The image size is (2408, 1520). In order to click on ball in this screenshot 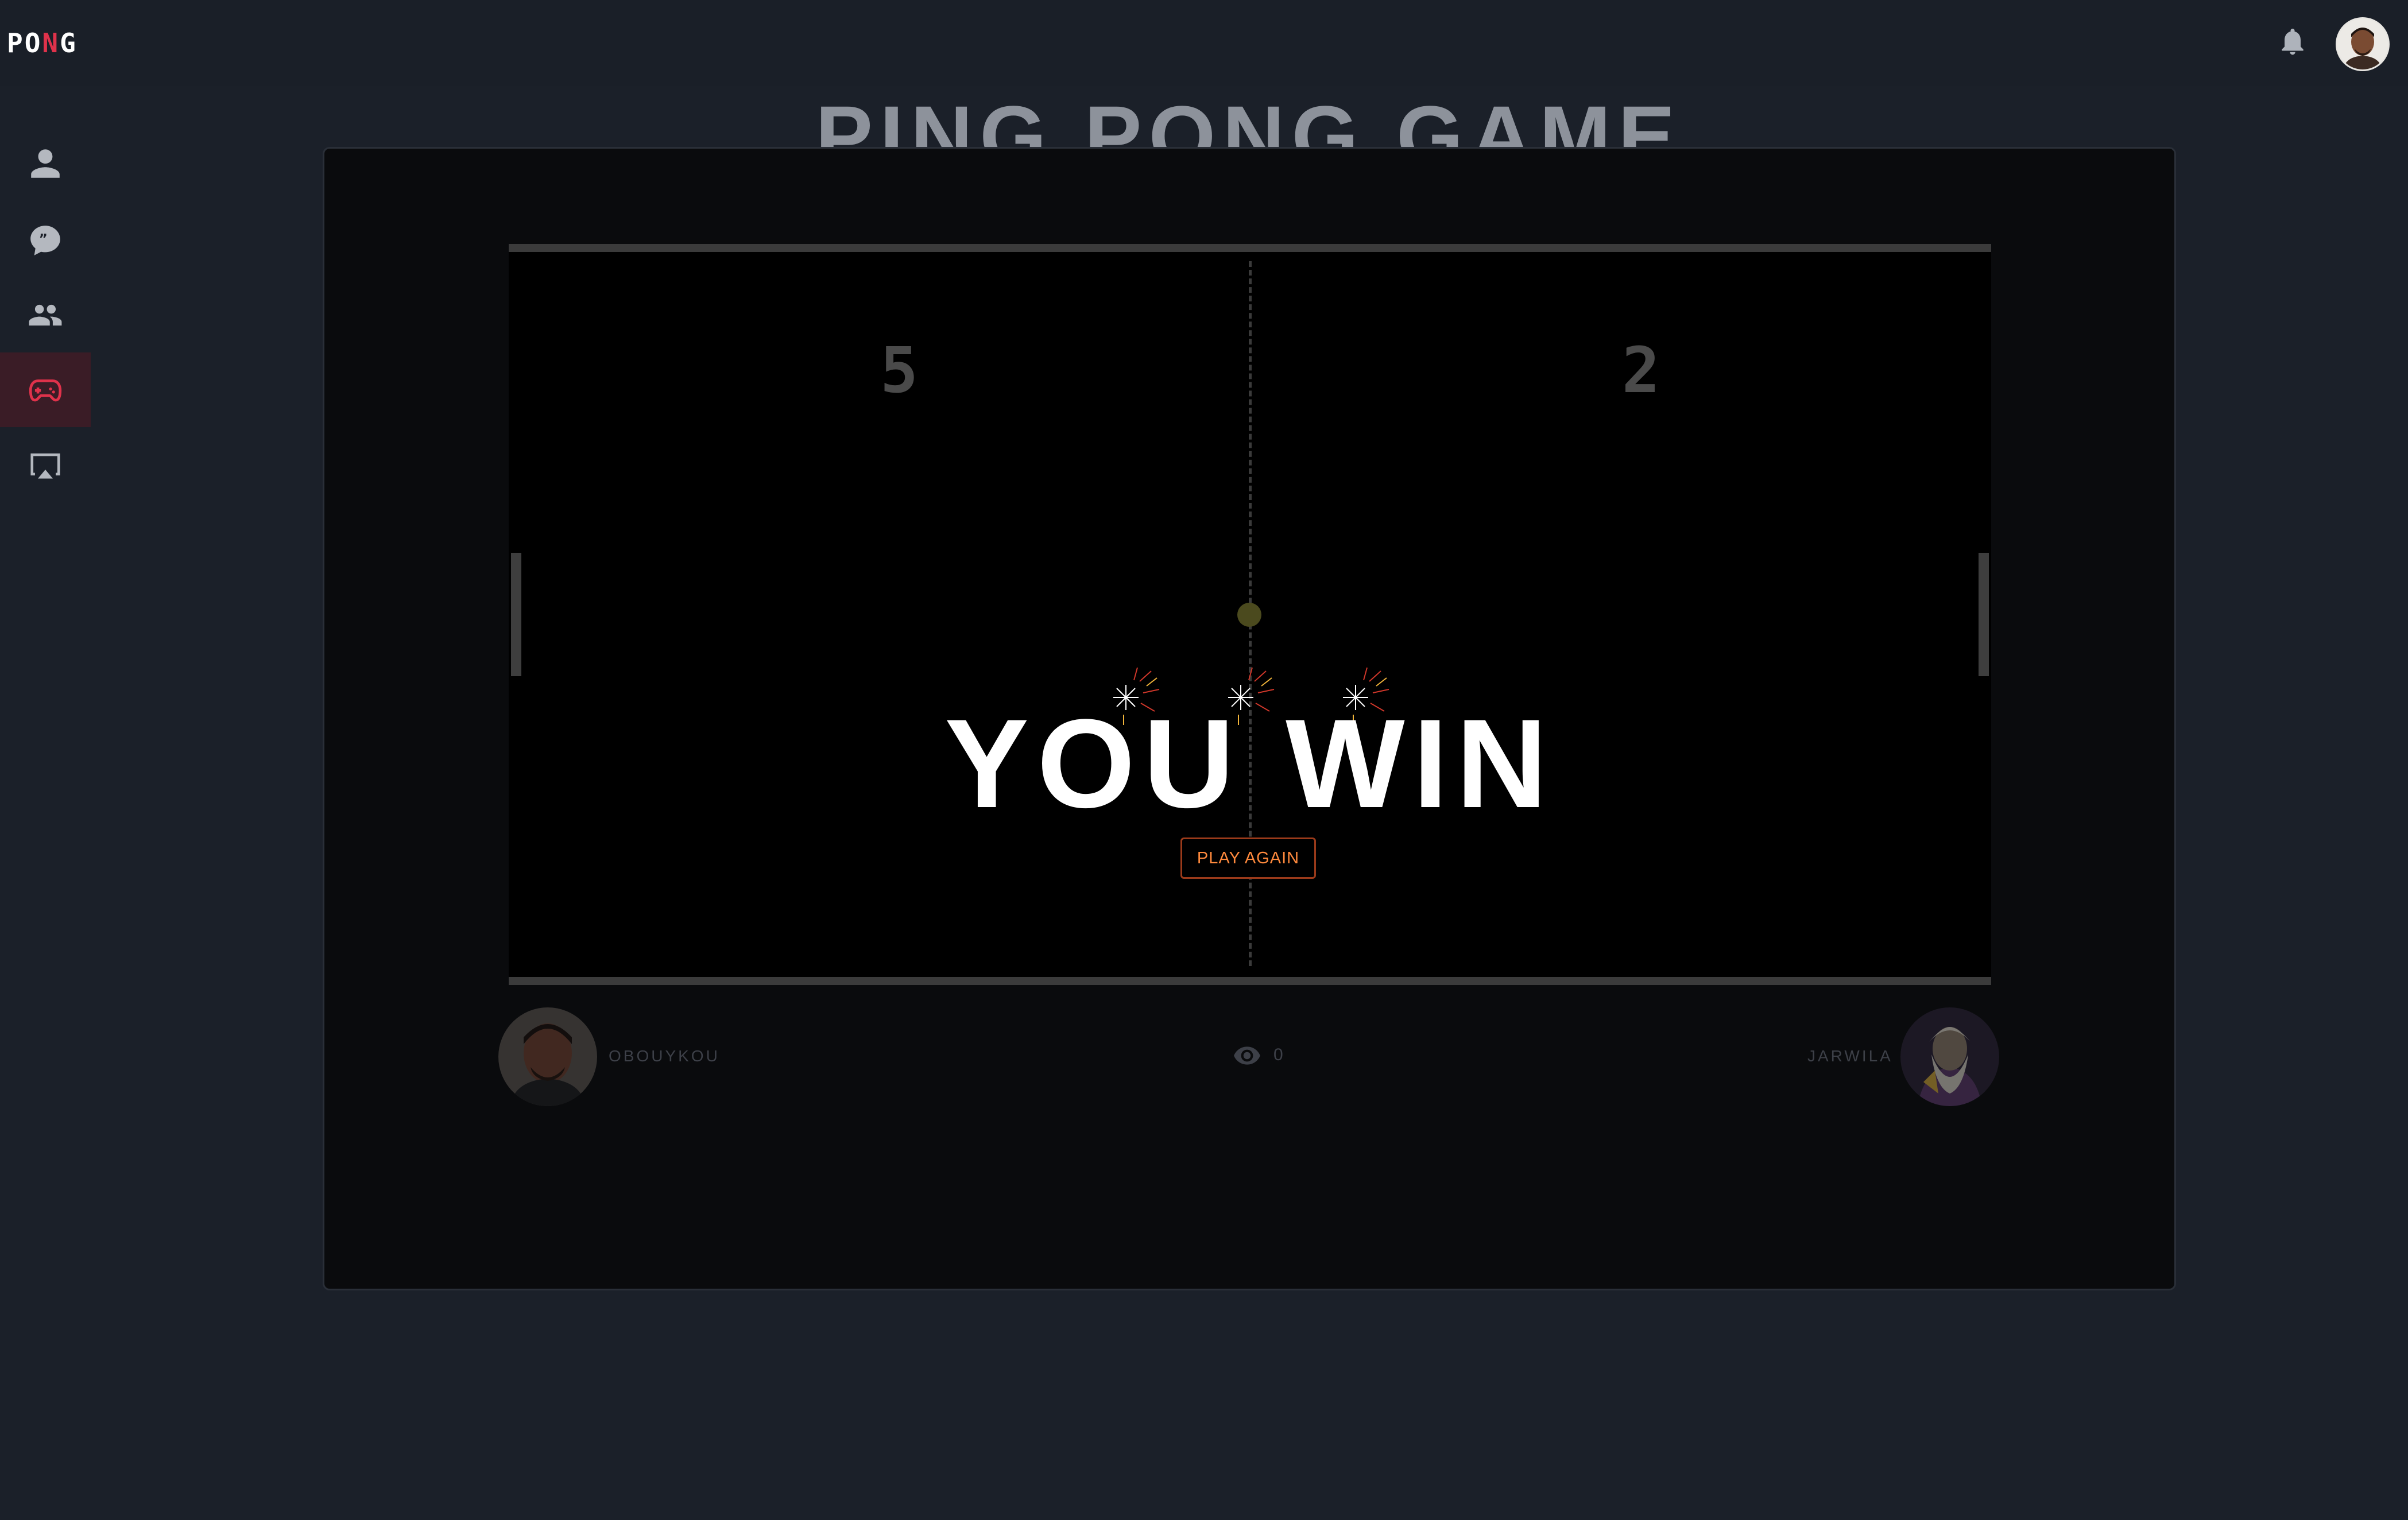, I will do `click(1249, 615)`.